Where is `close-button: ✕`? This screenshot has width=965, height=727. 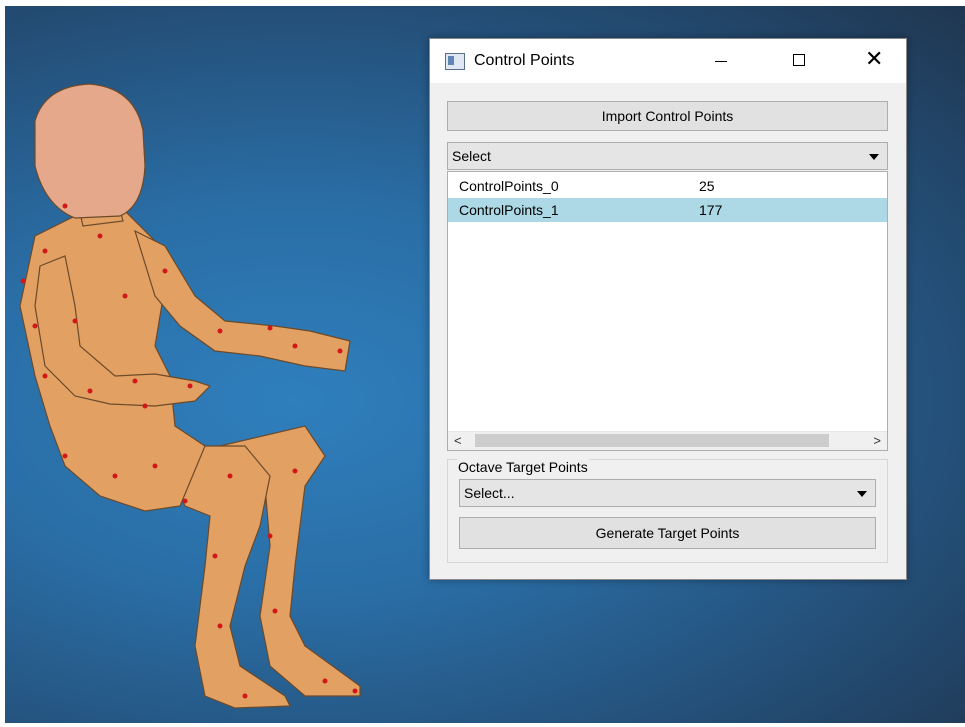 close-button: ✕ is located at coordinates (874, 61).